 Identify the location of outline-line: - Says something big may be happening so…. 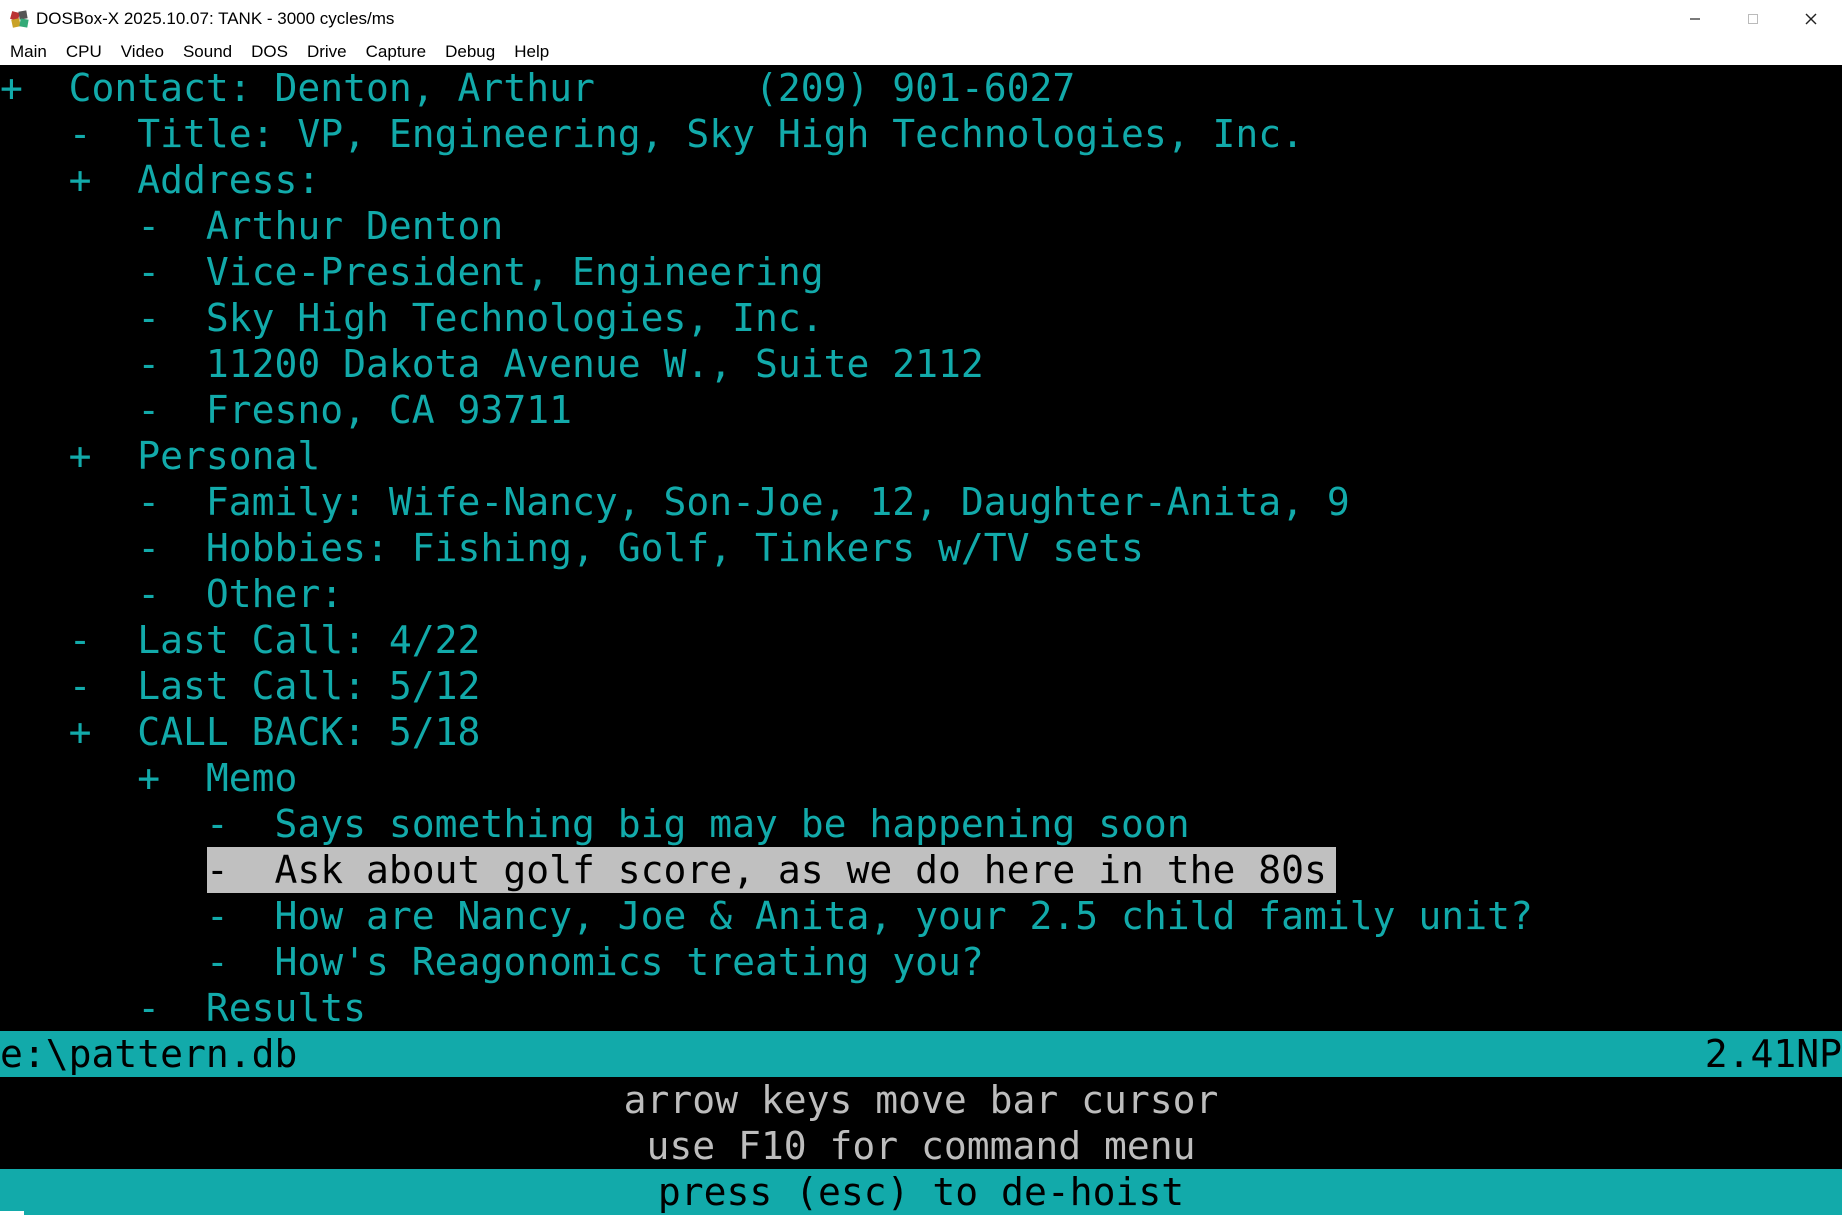
(595, 824).